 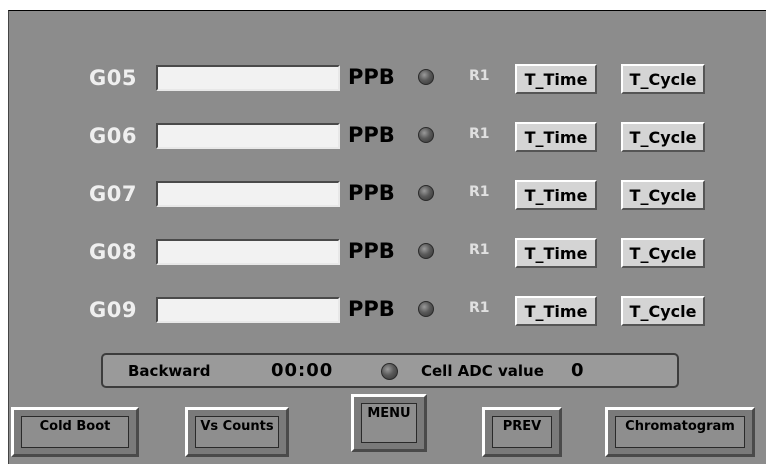 What do you see at coordinates (113, 310) in the screenshot?
I see `gas-label: G09` at bounding box center [113, 310].